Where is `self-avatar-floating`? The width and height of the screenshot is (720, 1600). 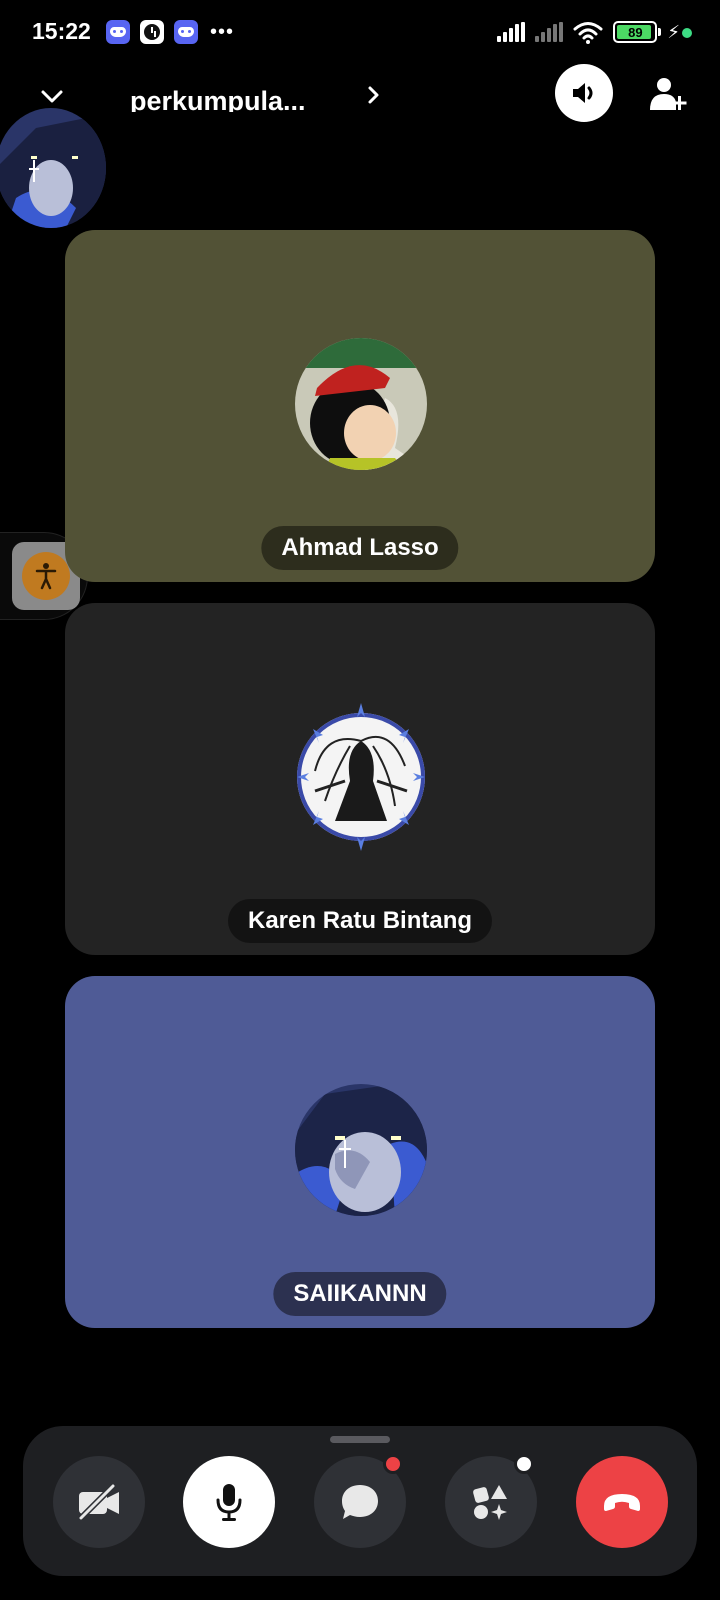
self-avatar-floating is located at coordinates (53, 168).